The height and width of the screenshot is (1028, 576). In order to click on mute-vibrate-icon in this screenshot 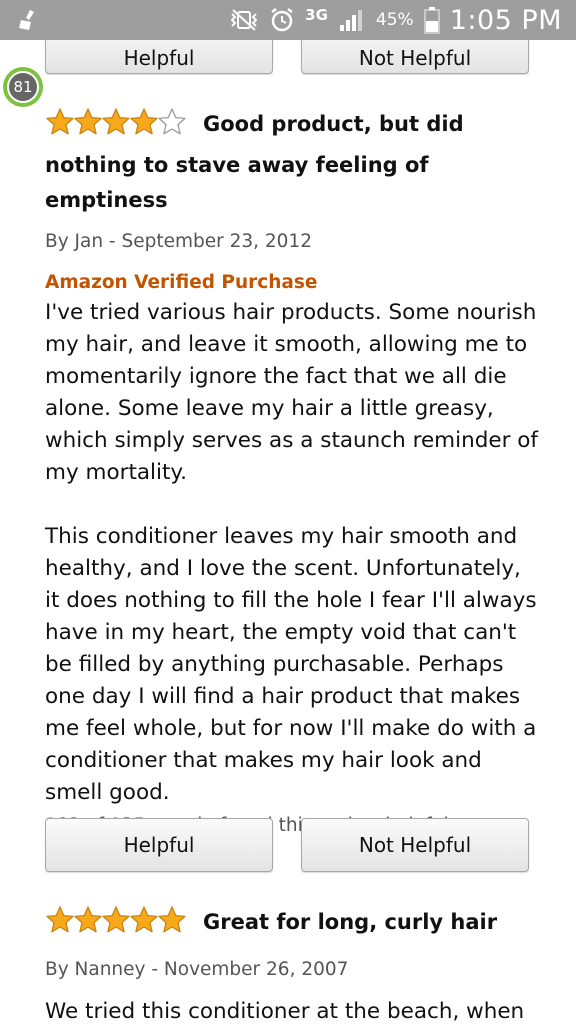, I will do `click(244, 20)`.